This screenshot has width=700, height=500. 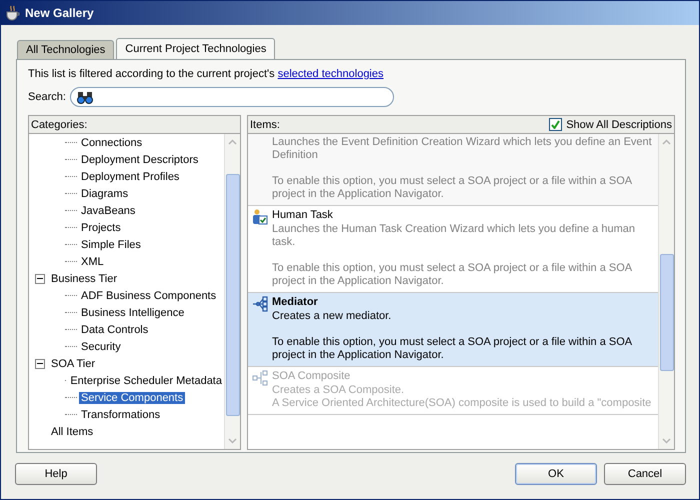 I want to click on category-item: SOA Tier, so click(x=73, y=364).